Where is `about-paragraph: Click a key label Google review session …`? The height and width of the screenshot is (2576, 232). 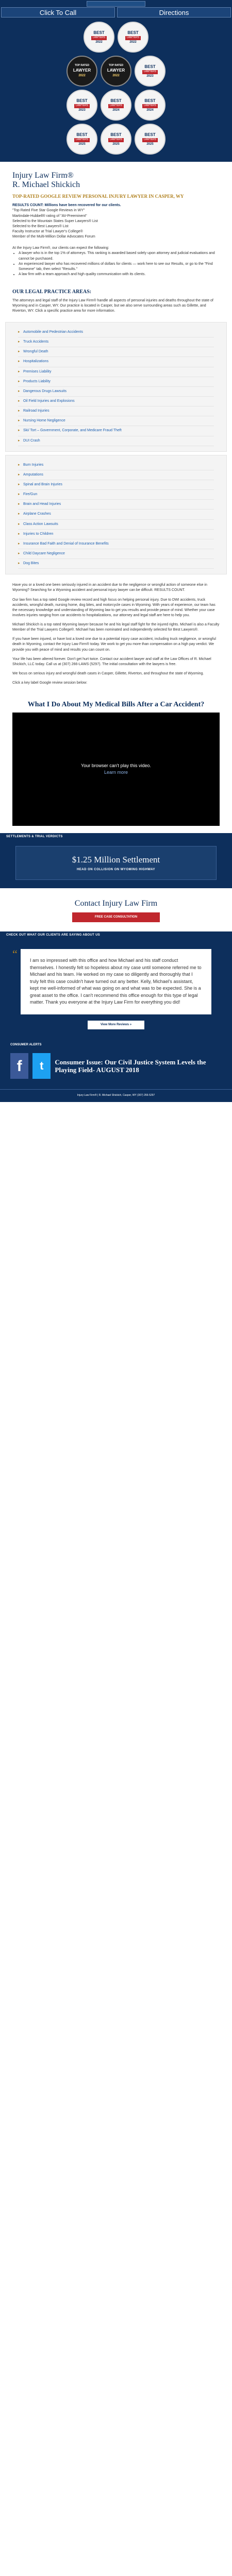
about-paragraph: Click a key label Google review session … is located at coordinates (50, 683).